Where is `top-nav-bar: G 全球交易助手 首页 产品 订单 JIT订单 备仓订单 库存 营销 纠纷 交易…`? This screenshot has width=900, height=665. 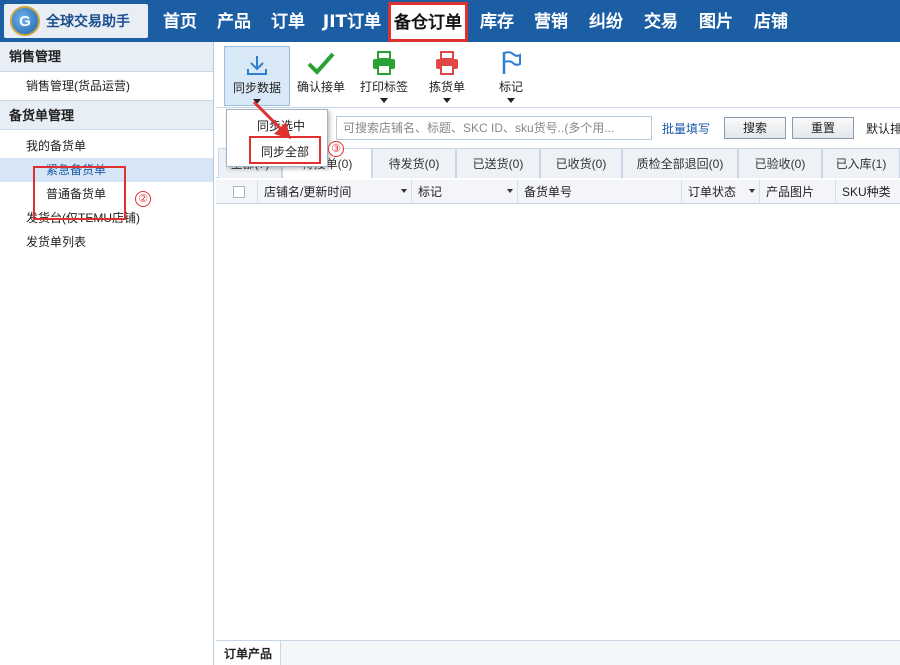
top-nav-bar: G 全球交易助手 首页 产品 订单 JIT订单 备仓订单 库存 营销 纠纷 交易… is located at coordinates (450, 21).